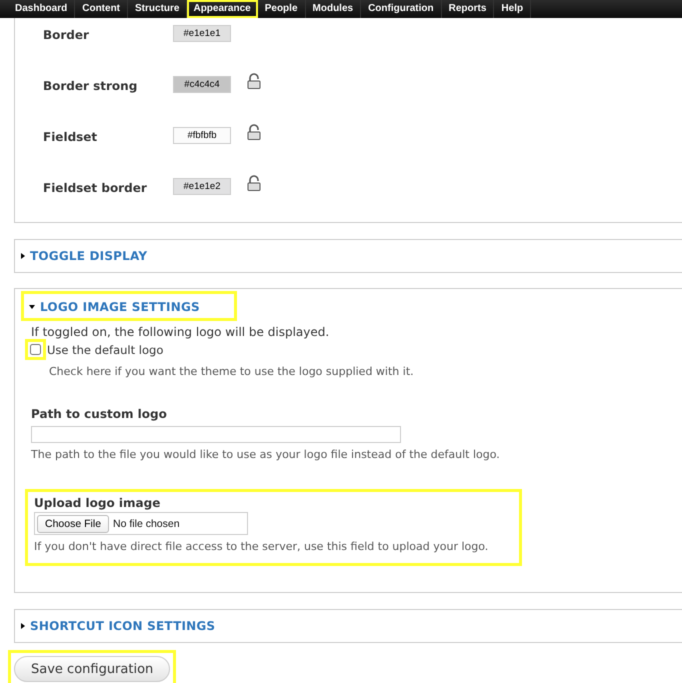 This screenshot has width=682, height=683. Describe the element at coordinates (231, 371) in the screenshot. I see `description-text: Check here if you want the theme to use the logo supplied with it.` at that location.